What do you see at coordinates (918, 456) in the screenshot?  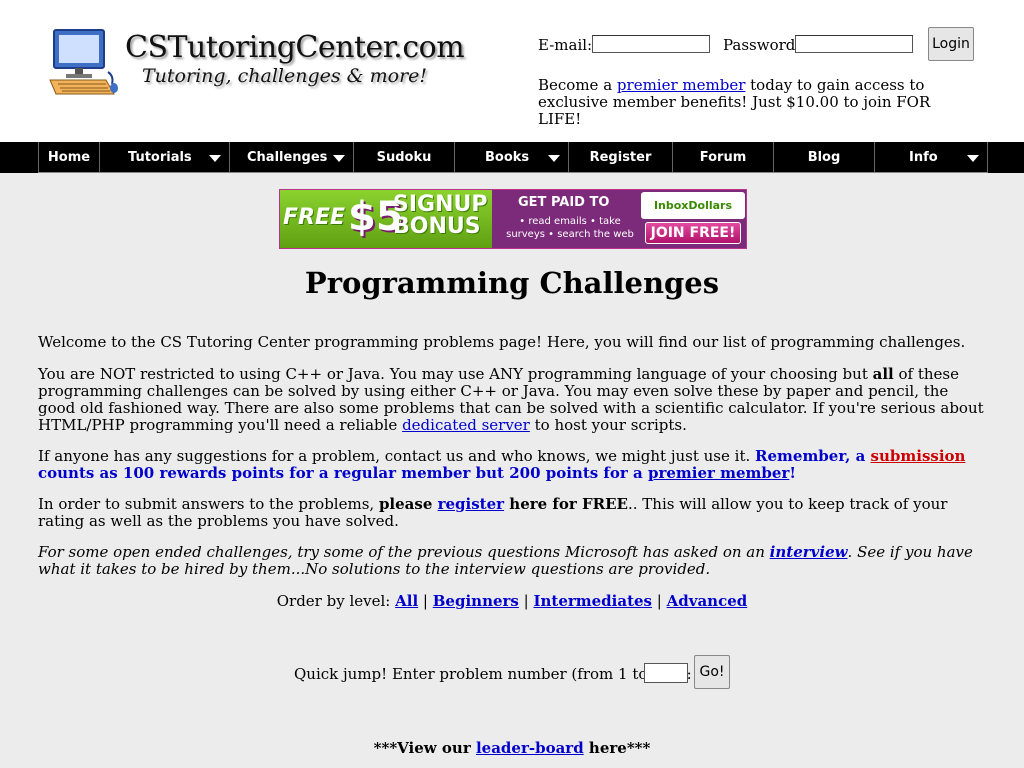 I see `submission-link: submission` at bounding box center [918, 456].